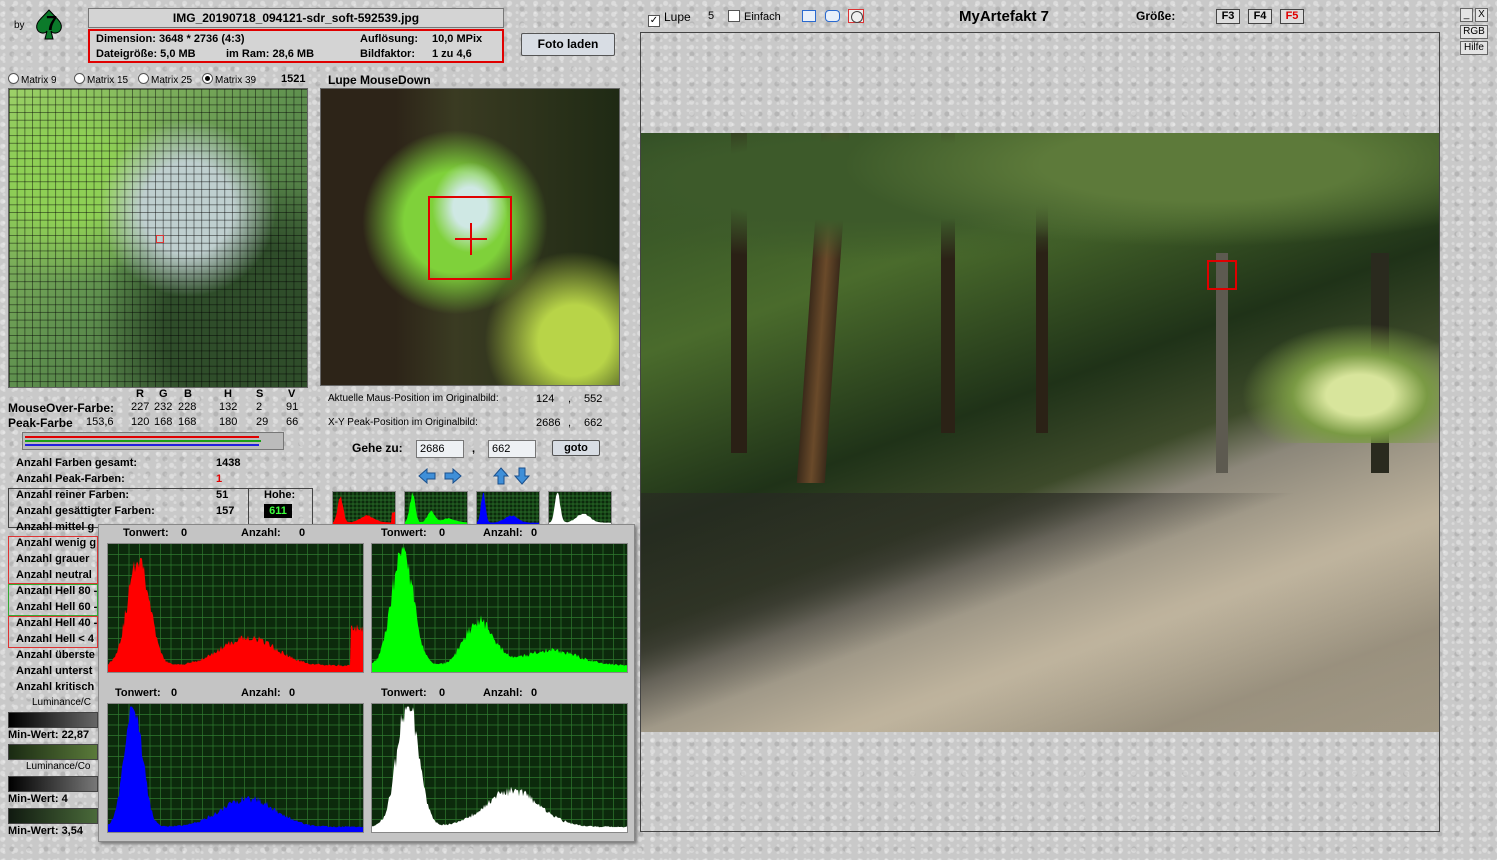 This screenshot has height=860, width=1497. I want to click on shape-ellipse-button, so click(856, 16).